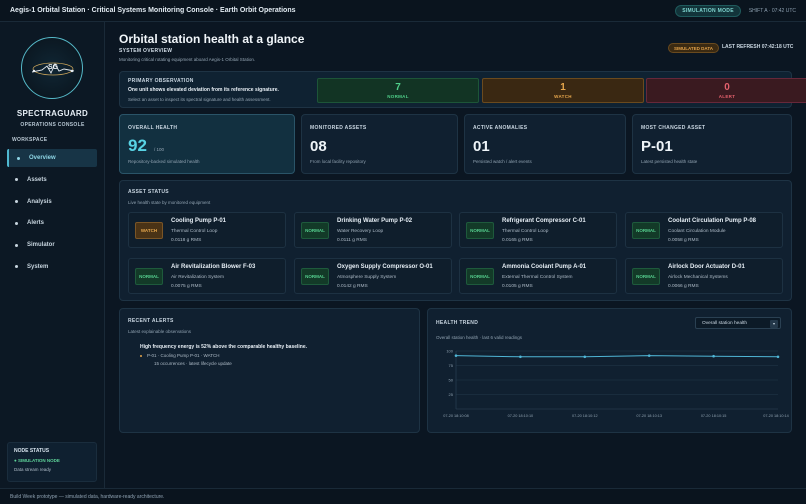 The image size is (806, 504). What do you see at coordinates (451, 365) in the screenshot?
I see `y-tick-label: 75` at bounding box center [451, 365].